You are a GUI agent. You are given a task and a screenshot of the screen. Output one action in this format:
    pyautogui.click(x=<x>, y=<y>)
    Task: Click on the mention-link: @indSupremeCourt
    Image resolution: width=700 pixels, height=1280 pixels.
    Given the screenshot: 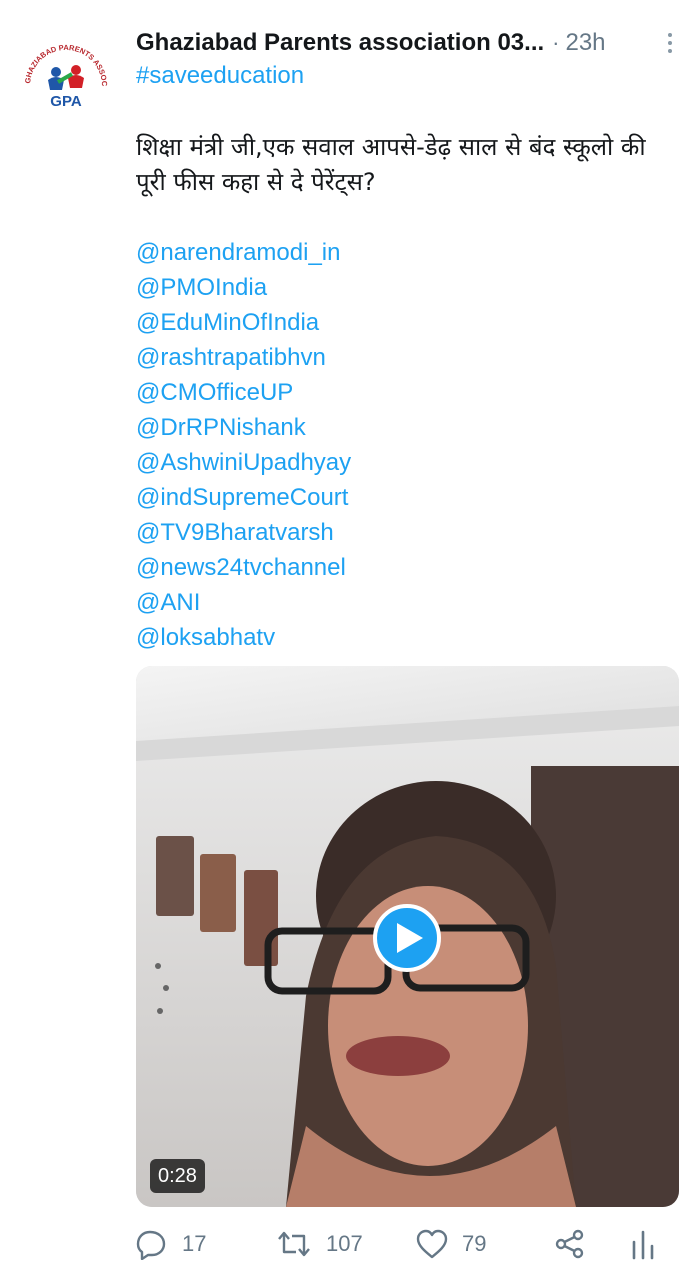 What is the action you would take?
    pyautogui.click(x=406, y=497)
    